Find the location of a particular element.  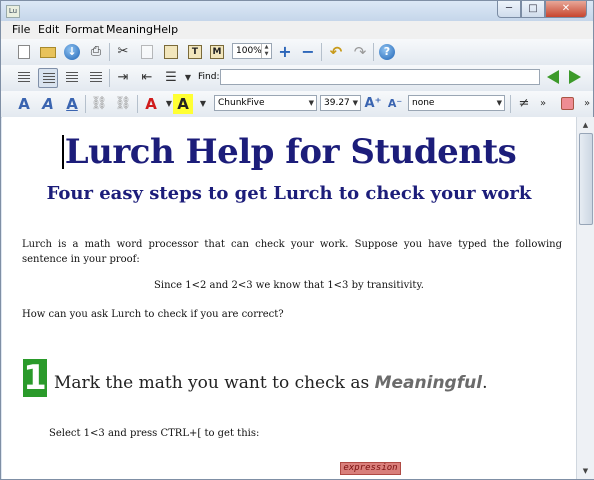

instruction-paragraph: Select 1<3 and press CTRL+[ to get this: is located at coordinates (154, 433).